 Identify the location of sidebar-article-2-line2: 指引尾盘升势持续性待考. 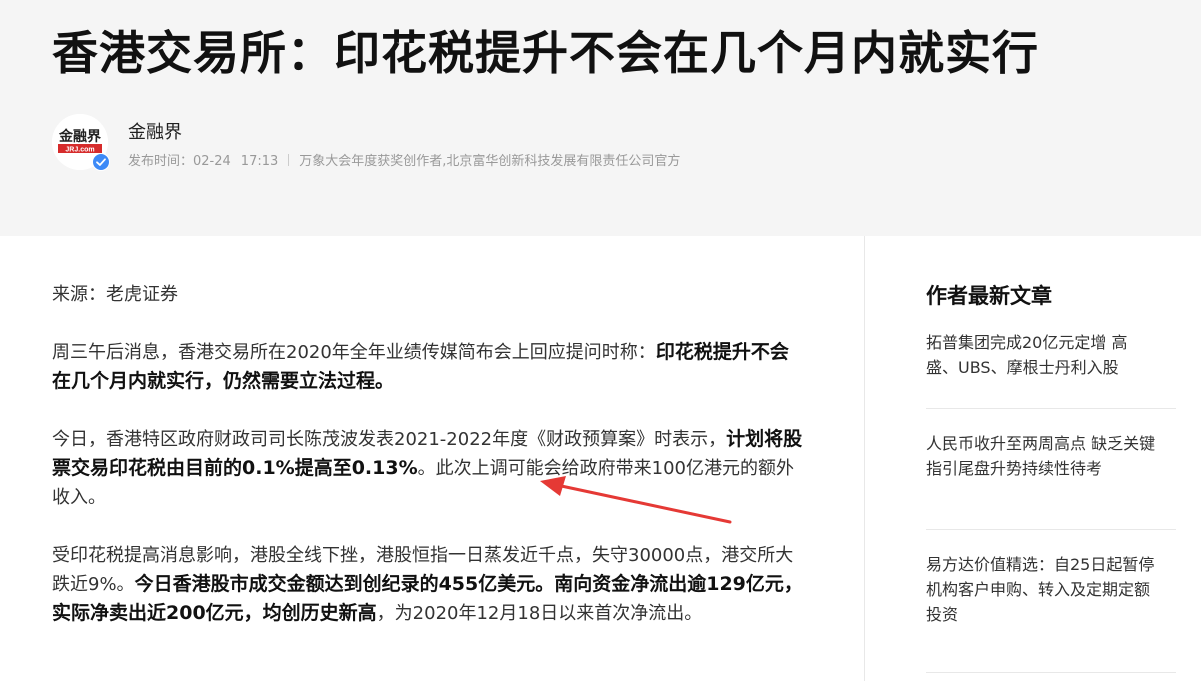
(1014, 468).